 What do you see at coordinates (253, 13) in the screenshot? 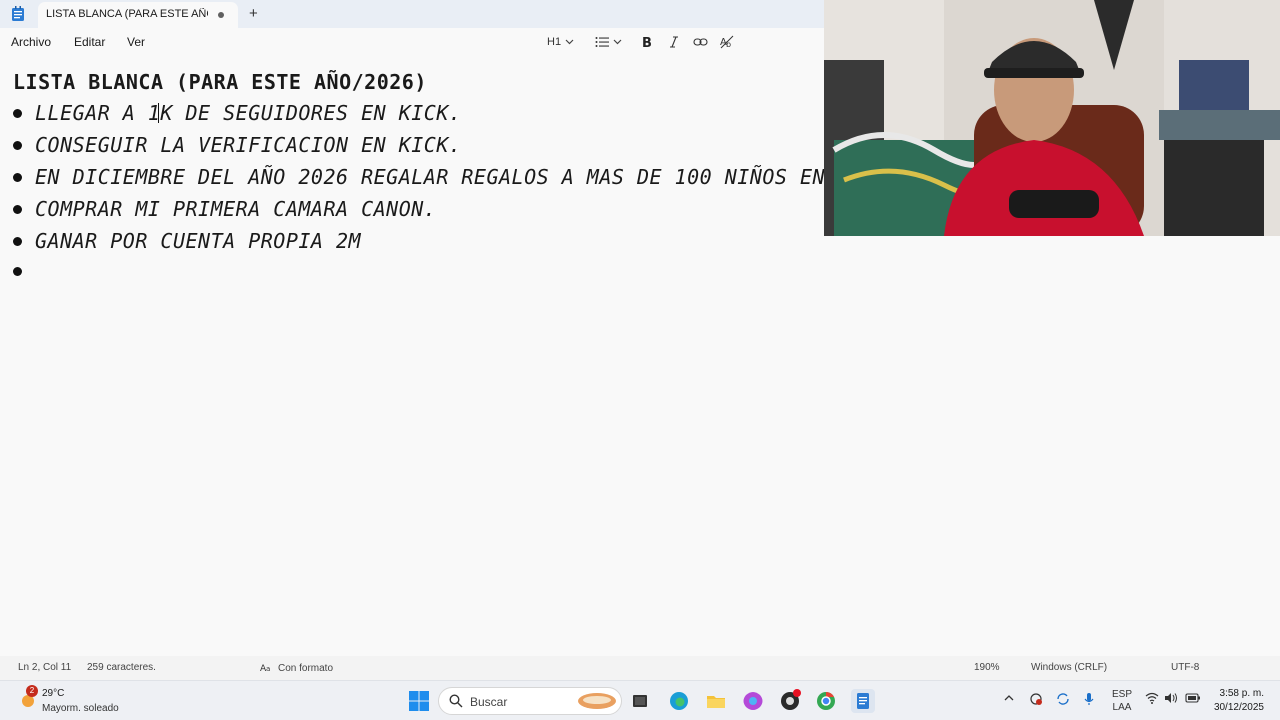
I see `new-tab-plus-icon: +` at bounding box center [253, 13].